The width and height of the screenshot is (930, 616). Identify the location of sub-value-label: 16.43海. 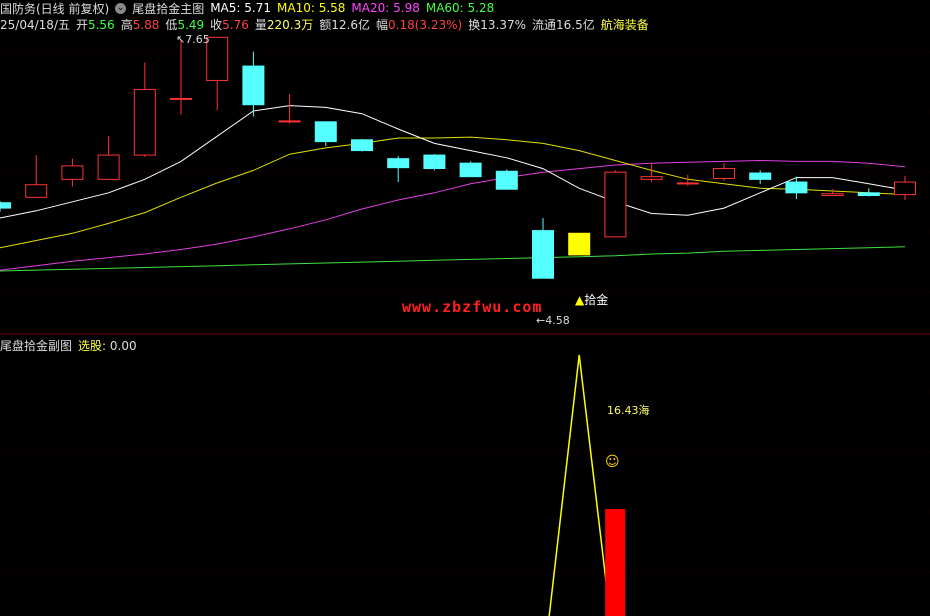
(628, 410).